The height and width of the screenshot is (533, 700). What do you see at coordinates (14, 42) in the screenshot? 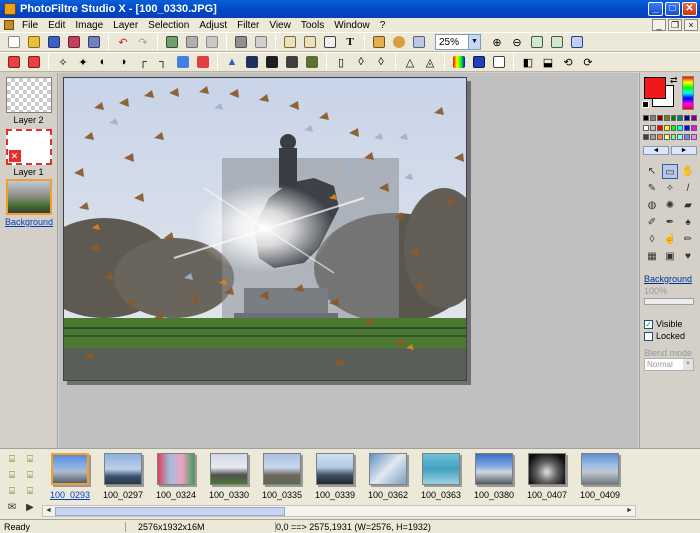
I see `new-icon` at bounding box center [14, 42].